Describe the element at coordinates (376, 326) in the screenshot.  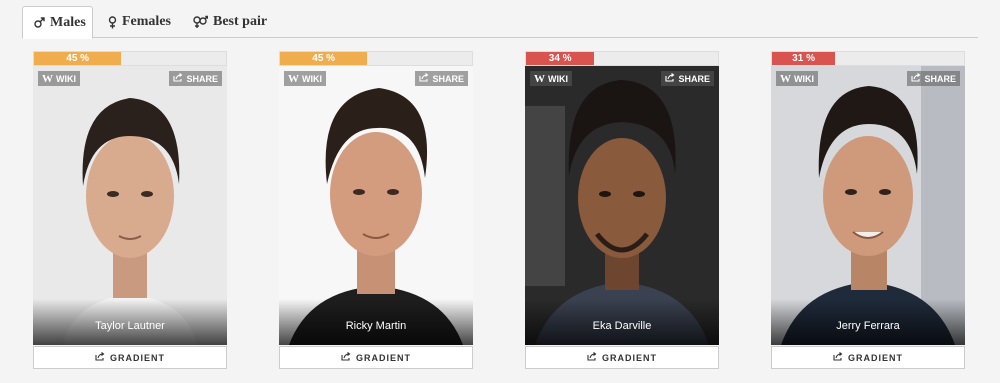
I see `candidate-name: Ricky Martin` at that location.